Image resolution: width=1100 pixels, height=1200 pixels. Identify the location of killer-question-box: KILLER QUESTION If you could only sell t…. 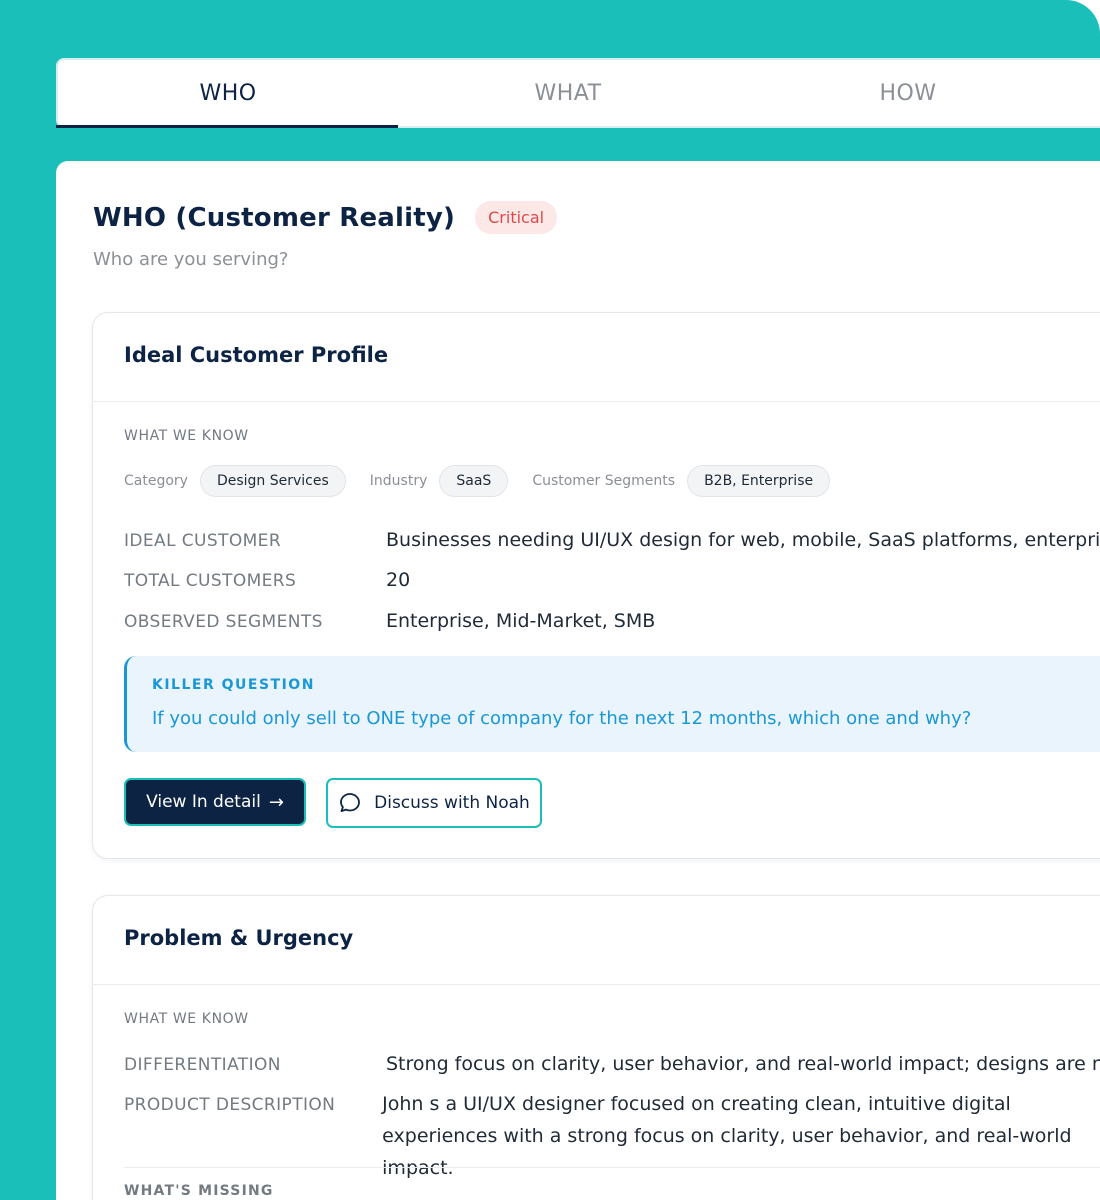
(612, 704).